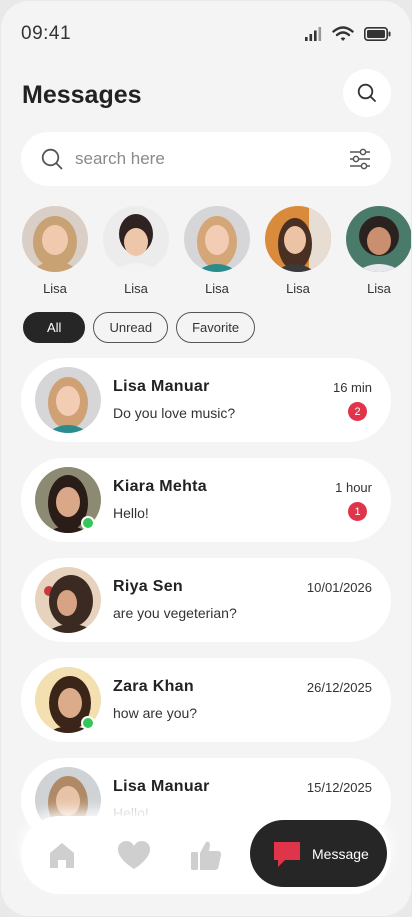 This screenshot has width=412, height=917. What do you see at coordinates (340, 853) in the screenshot?
I see `nav-message-label: Message` at bounding box center [340, 853].